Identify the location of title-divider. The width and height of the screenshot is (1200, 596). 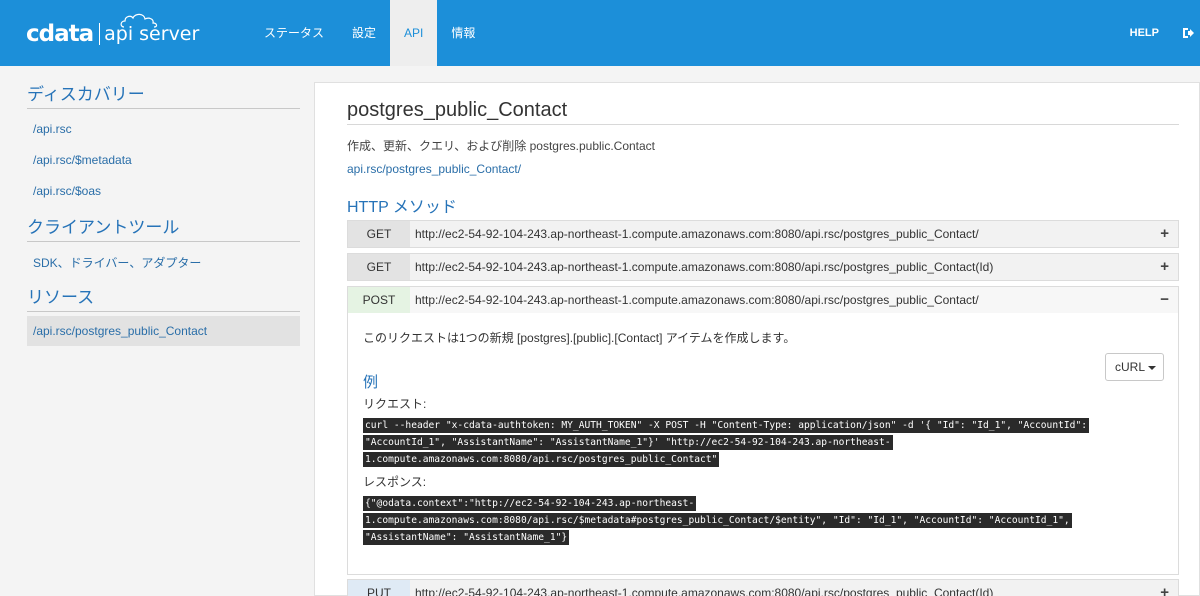
(763, 124).